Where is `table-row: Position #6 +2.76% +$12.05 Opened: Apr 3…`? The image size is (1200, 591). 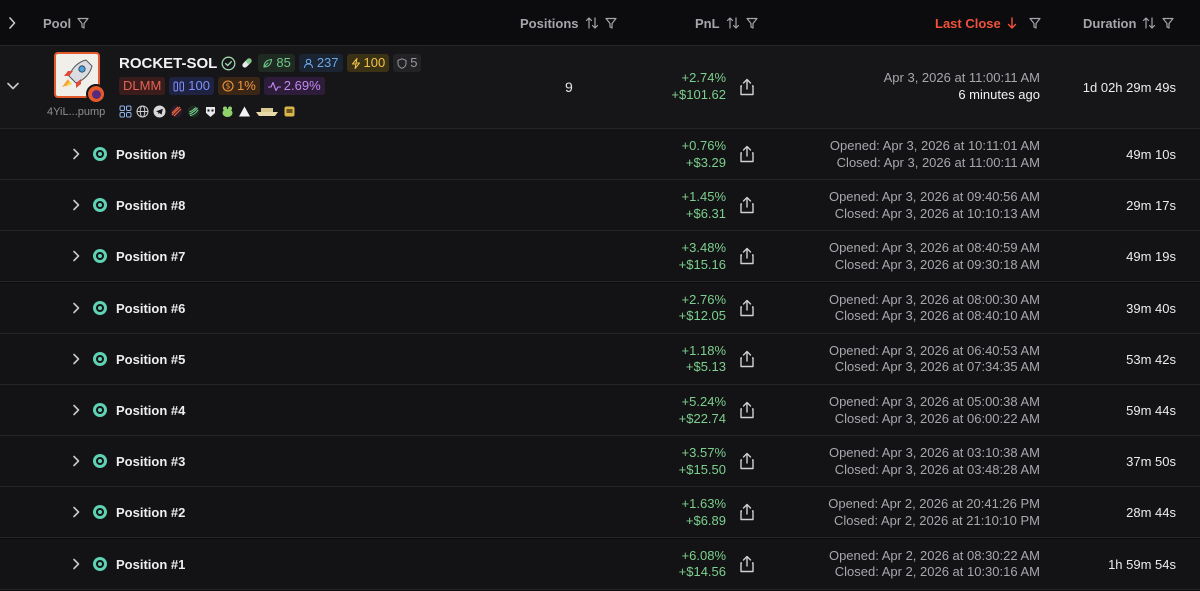 table-row: Position #6 +2.76% +$12.05 Opened: Apr 3… is located at coordinates (600, 308).